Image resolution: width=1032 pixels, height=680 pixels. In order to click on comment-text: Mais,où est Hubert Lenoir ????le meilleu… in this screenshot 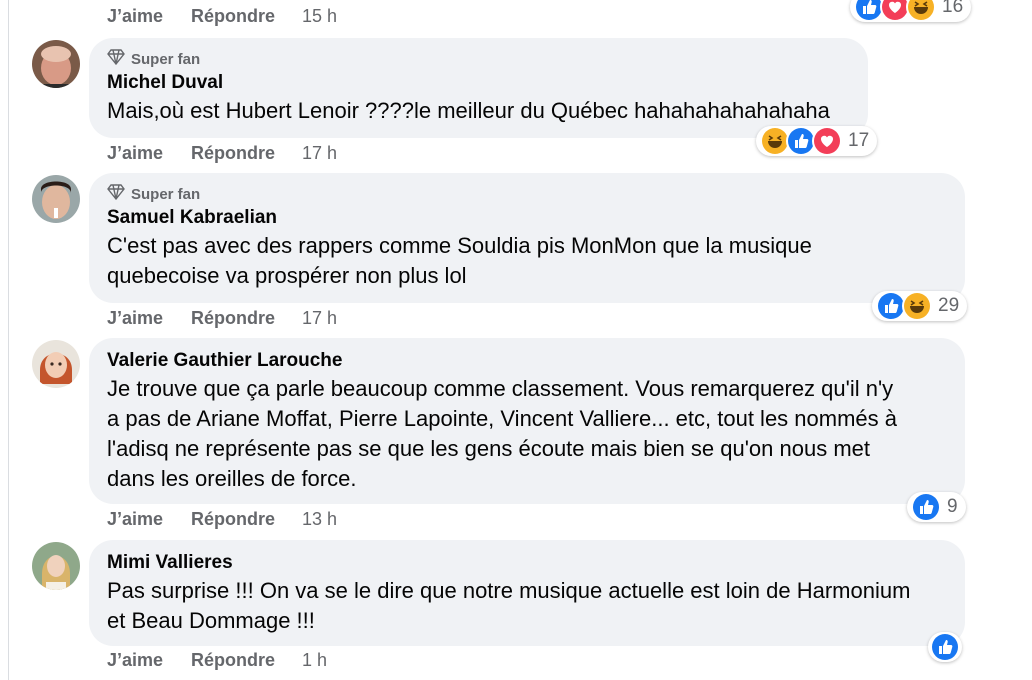, I will do `click(468, 110)`.